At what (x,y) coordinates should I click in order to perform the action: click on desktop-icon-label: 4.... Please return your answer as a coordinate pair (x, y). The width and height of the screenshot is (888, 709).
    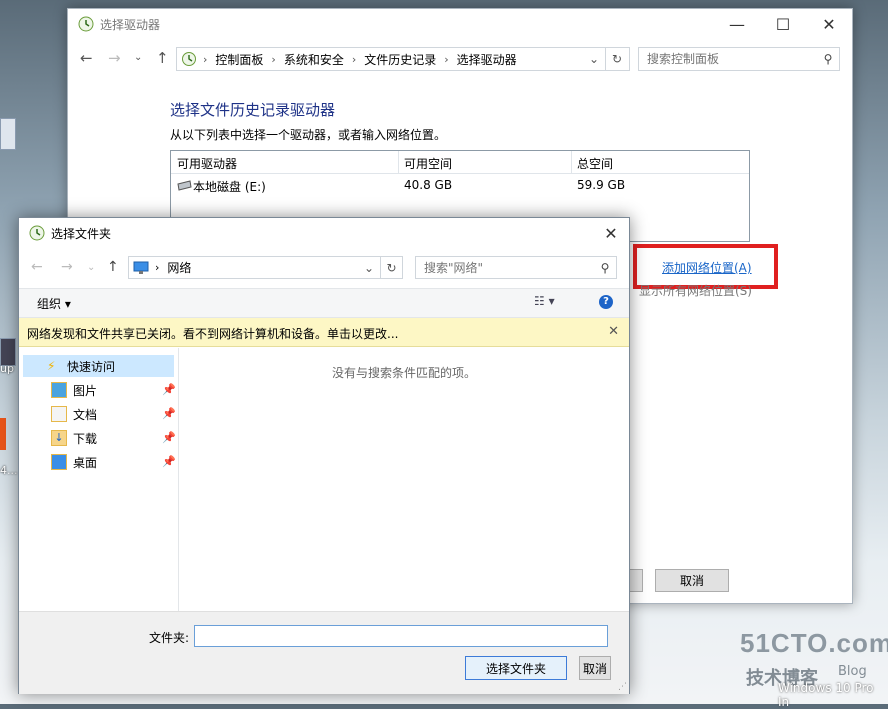
    Looking at the image, I should click on (9, 470).